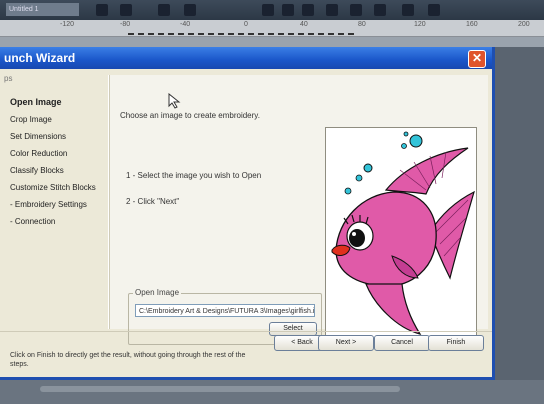  Describe the element at coordinates (174, 101) in the screenshot. I see `mouse-cursor-icon` at that location.